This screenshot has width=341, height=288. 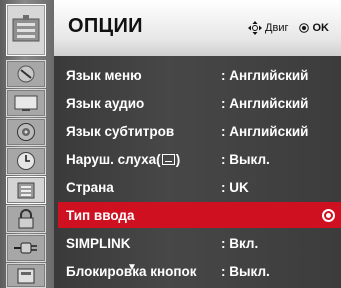 I want to click on sidebar-item-option, so click(x=26, y=190).